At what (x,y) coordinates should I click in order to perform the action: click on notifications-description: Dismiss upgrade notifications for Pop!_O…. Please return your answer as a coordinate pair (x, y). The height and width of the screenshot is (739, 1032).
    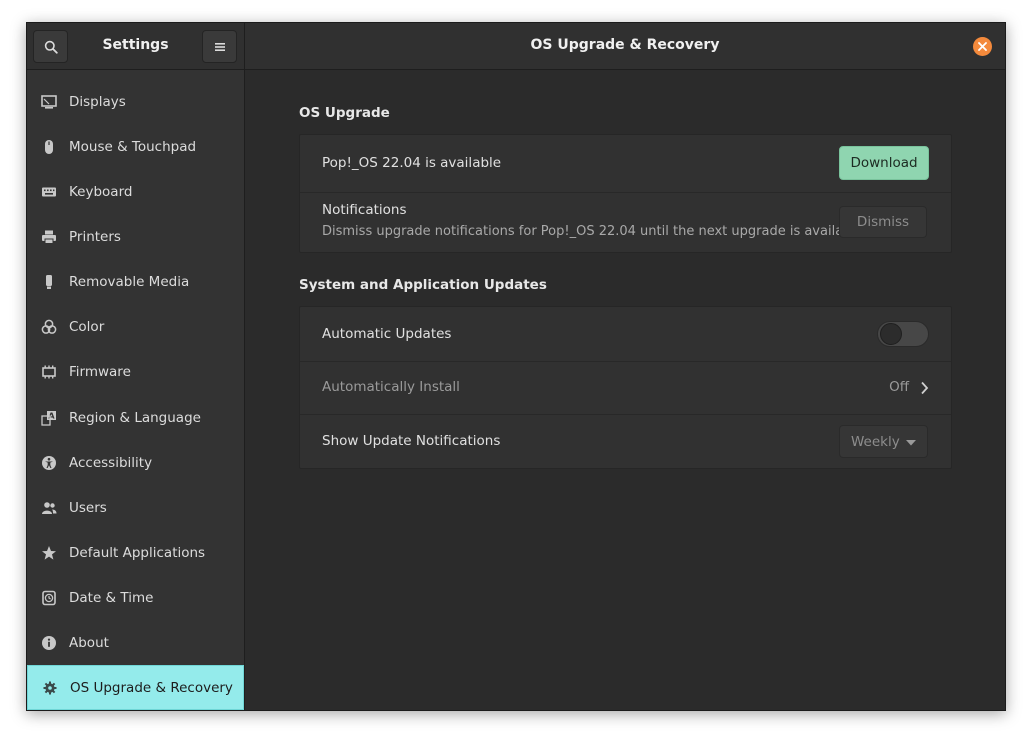
    Looking at the image, I should click on (595, 231).